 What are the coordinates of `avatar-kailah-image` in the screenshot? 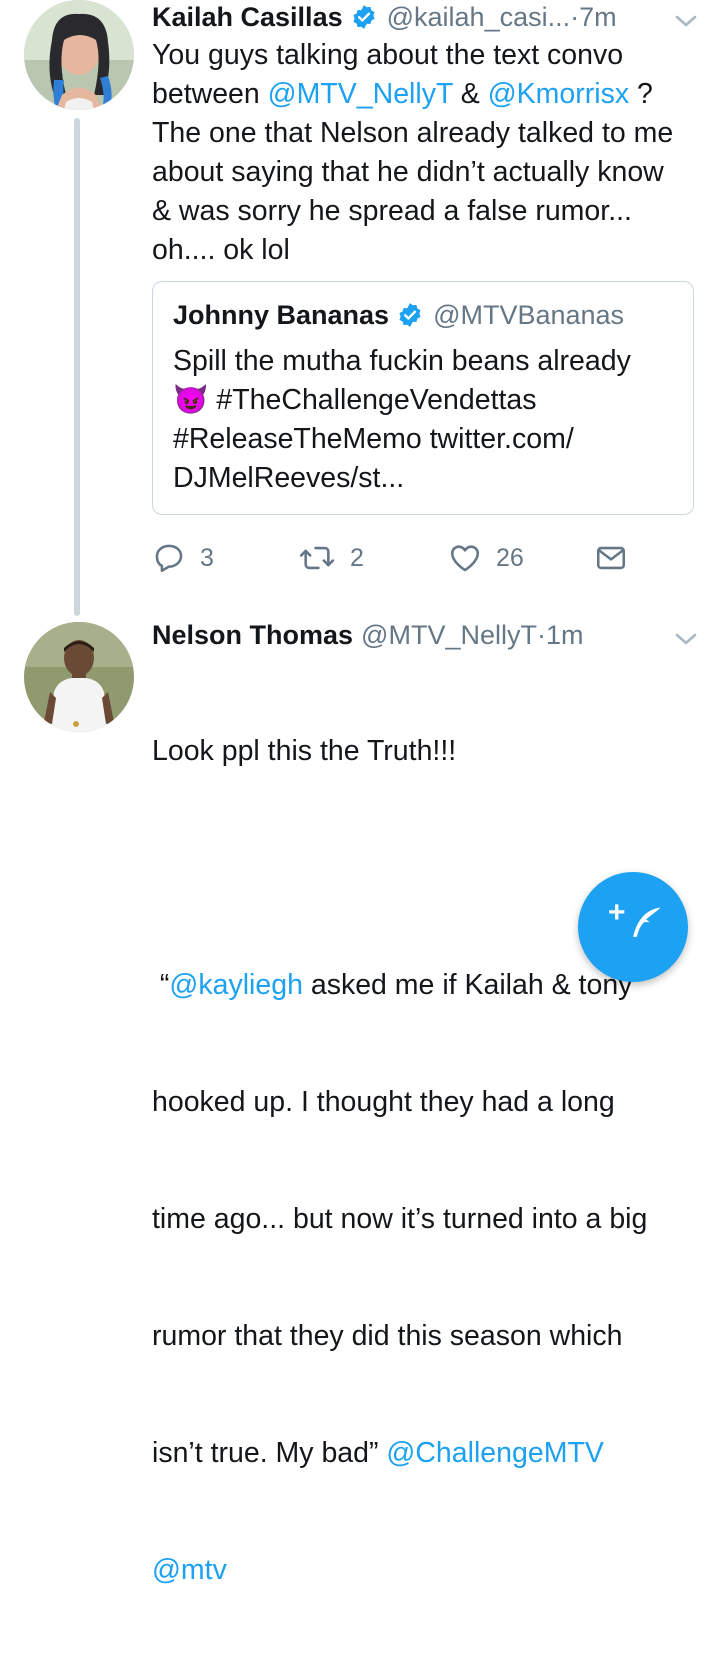 It's located at (79, 55).